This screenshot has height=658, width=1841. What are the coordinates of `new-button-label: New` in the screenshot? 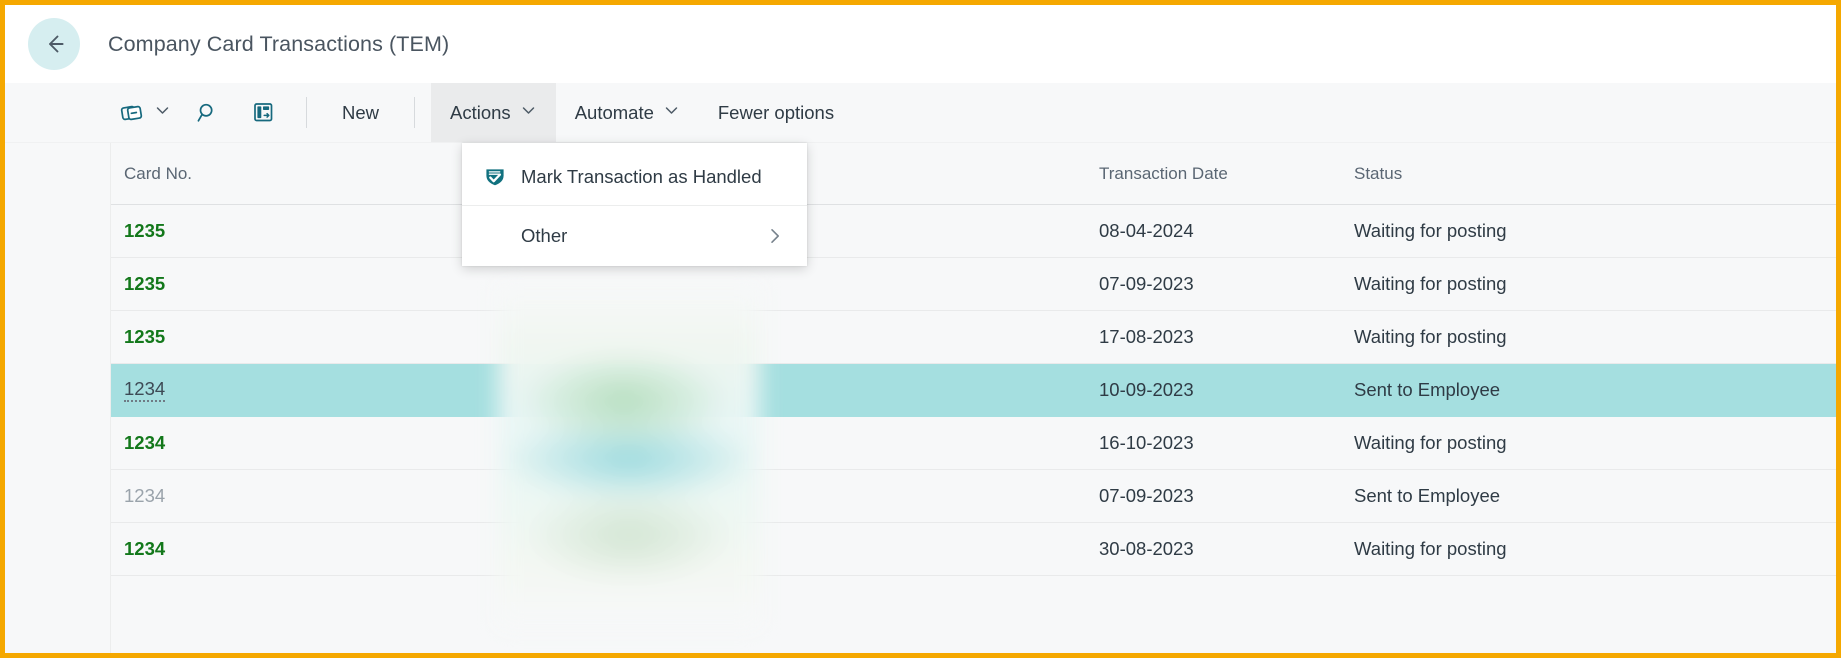 It's located at (361, 112).